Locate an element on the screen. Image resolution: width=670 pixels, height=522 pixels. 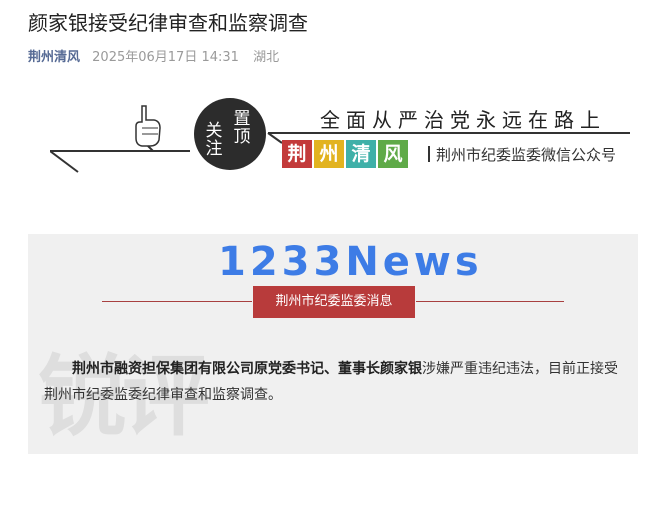
news-logo: 1233News is located at coordinates (350, 262).